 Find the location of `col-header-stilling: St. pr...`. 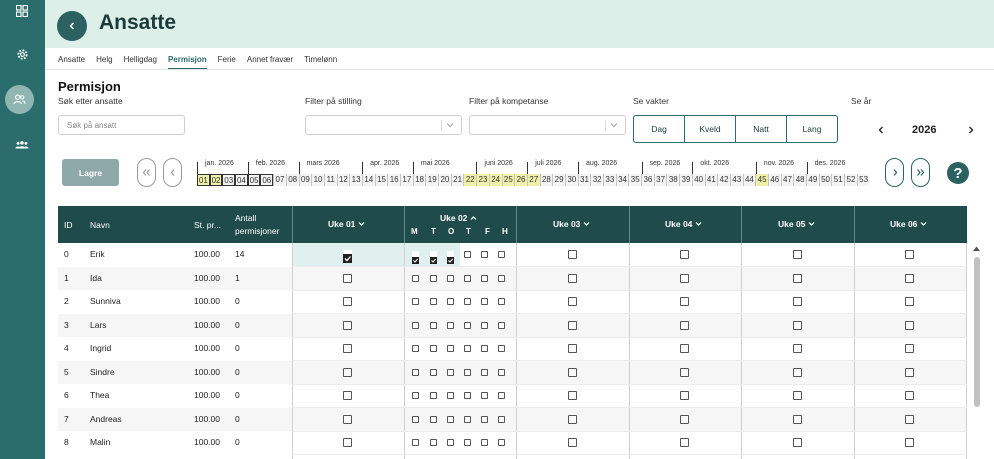

col-header-stilling: St. pr... is located at coordinates (207, 225).